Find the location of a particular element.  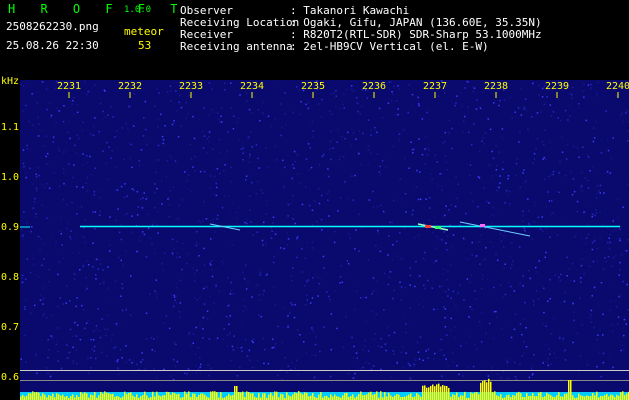

app-logo: H R O F F T is located at coordinates (97, 9).